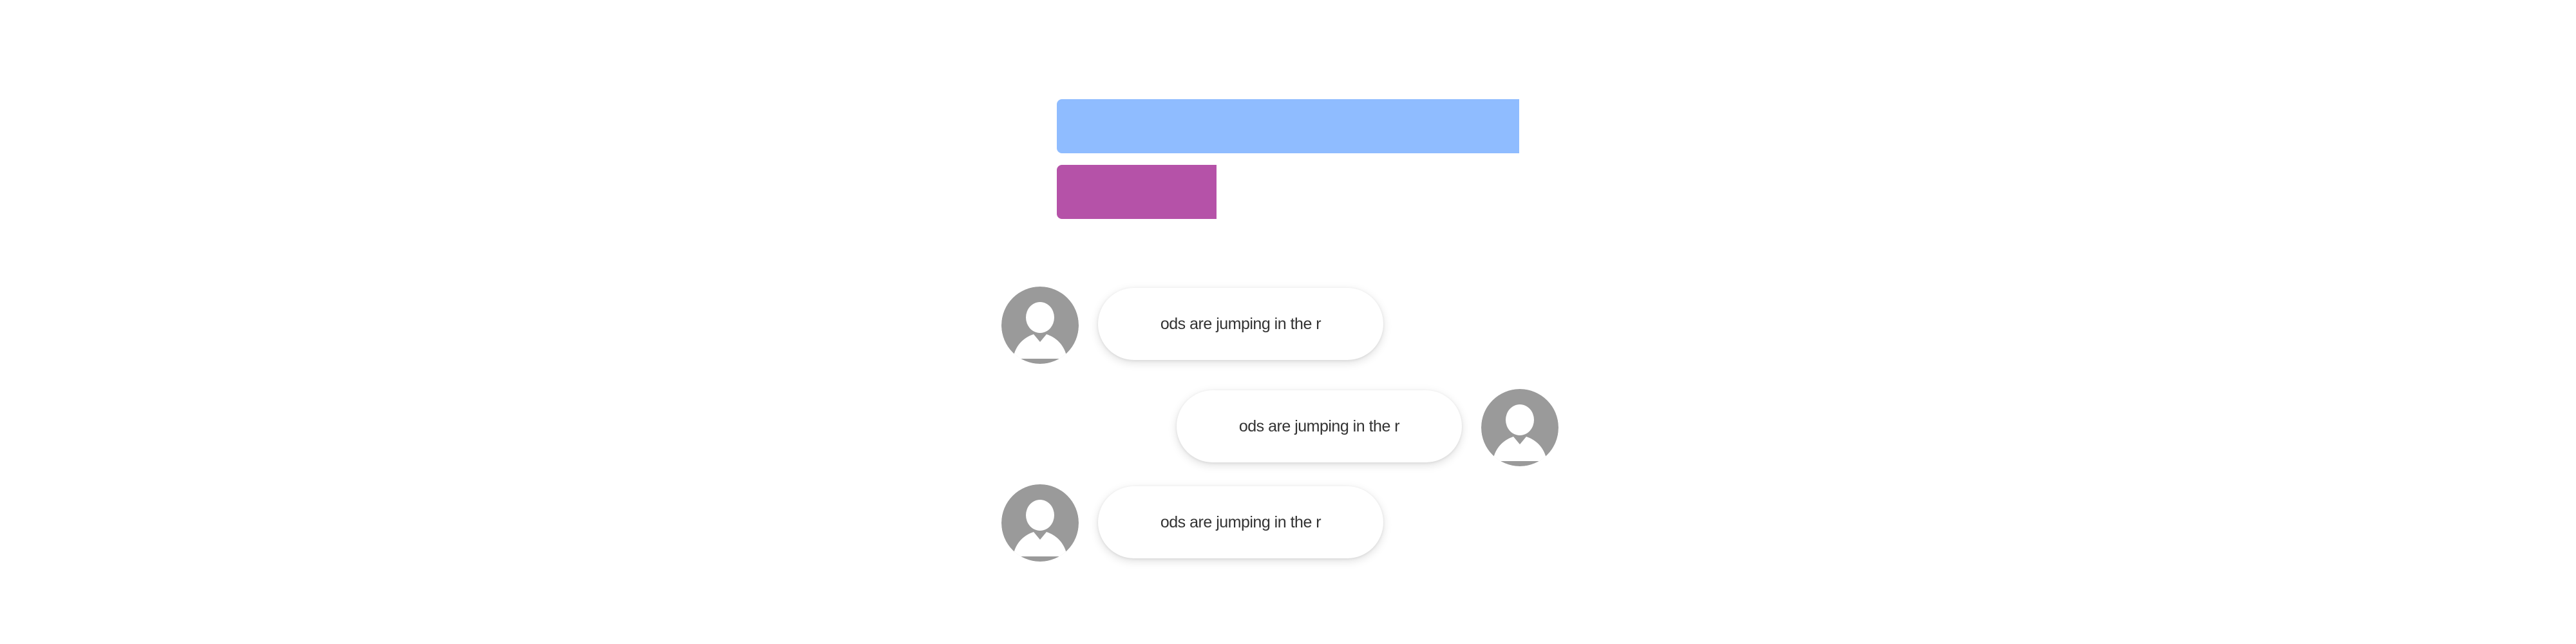  Describe the element at coordinates (1288, 126) in the screenshot. I see `progress-bar-blue` at that location.